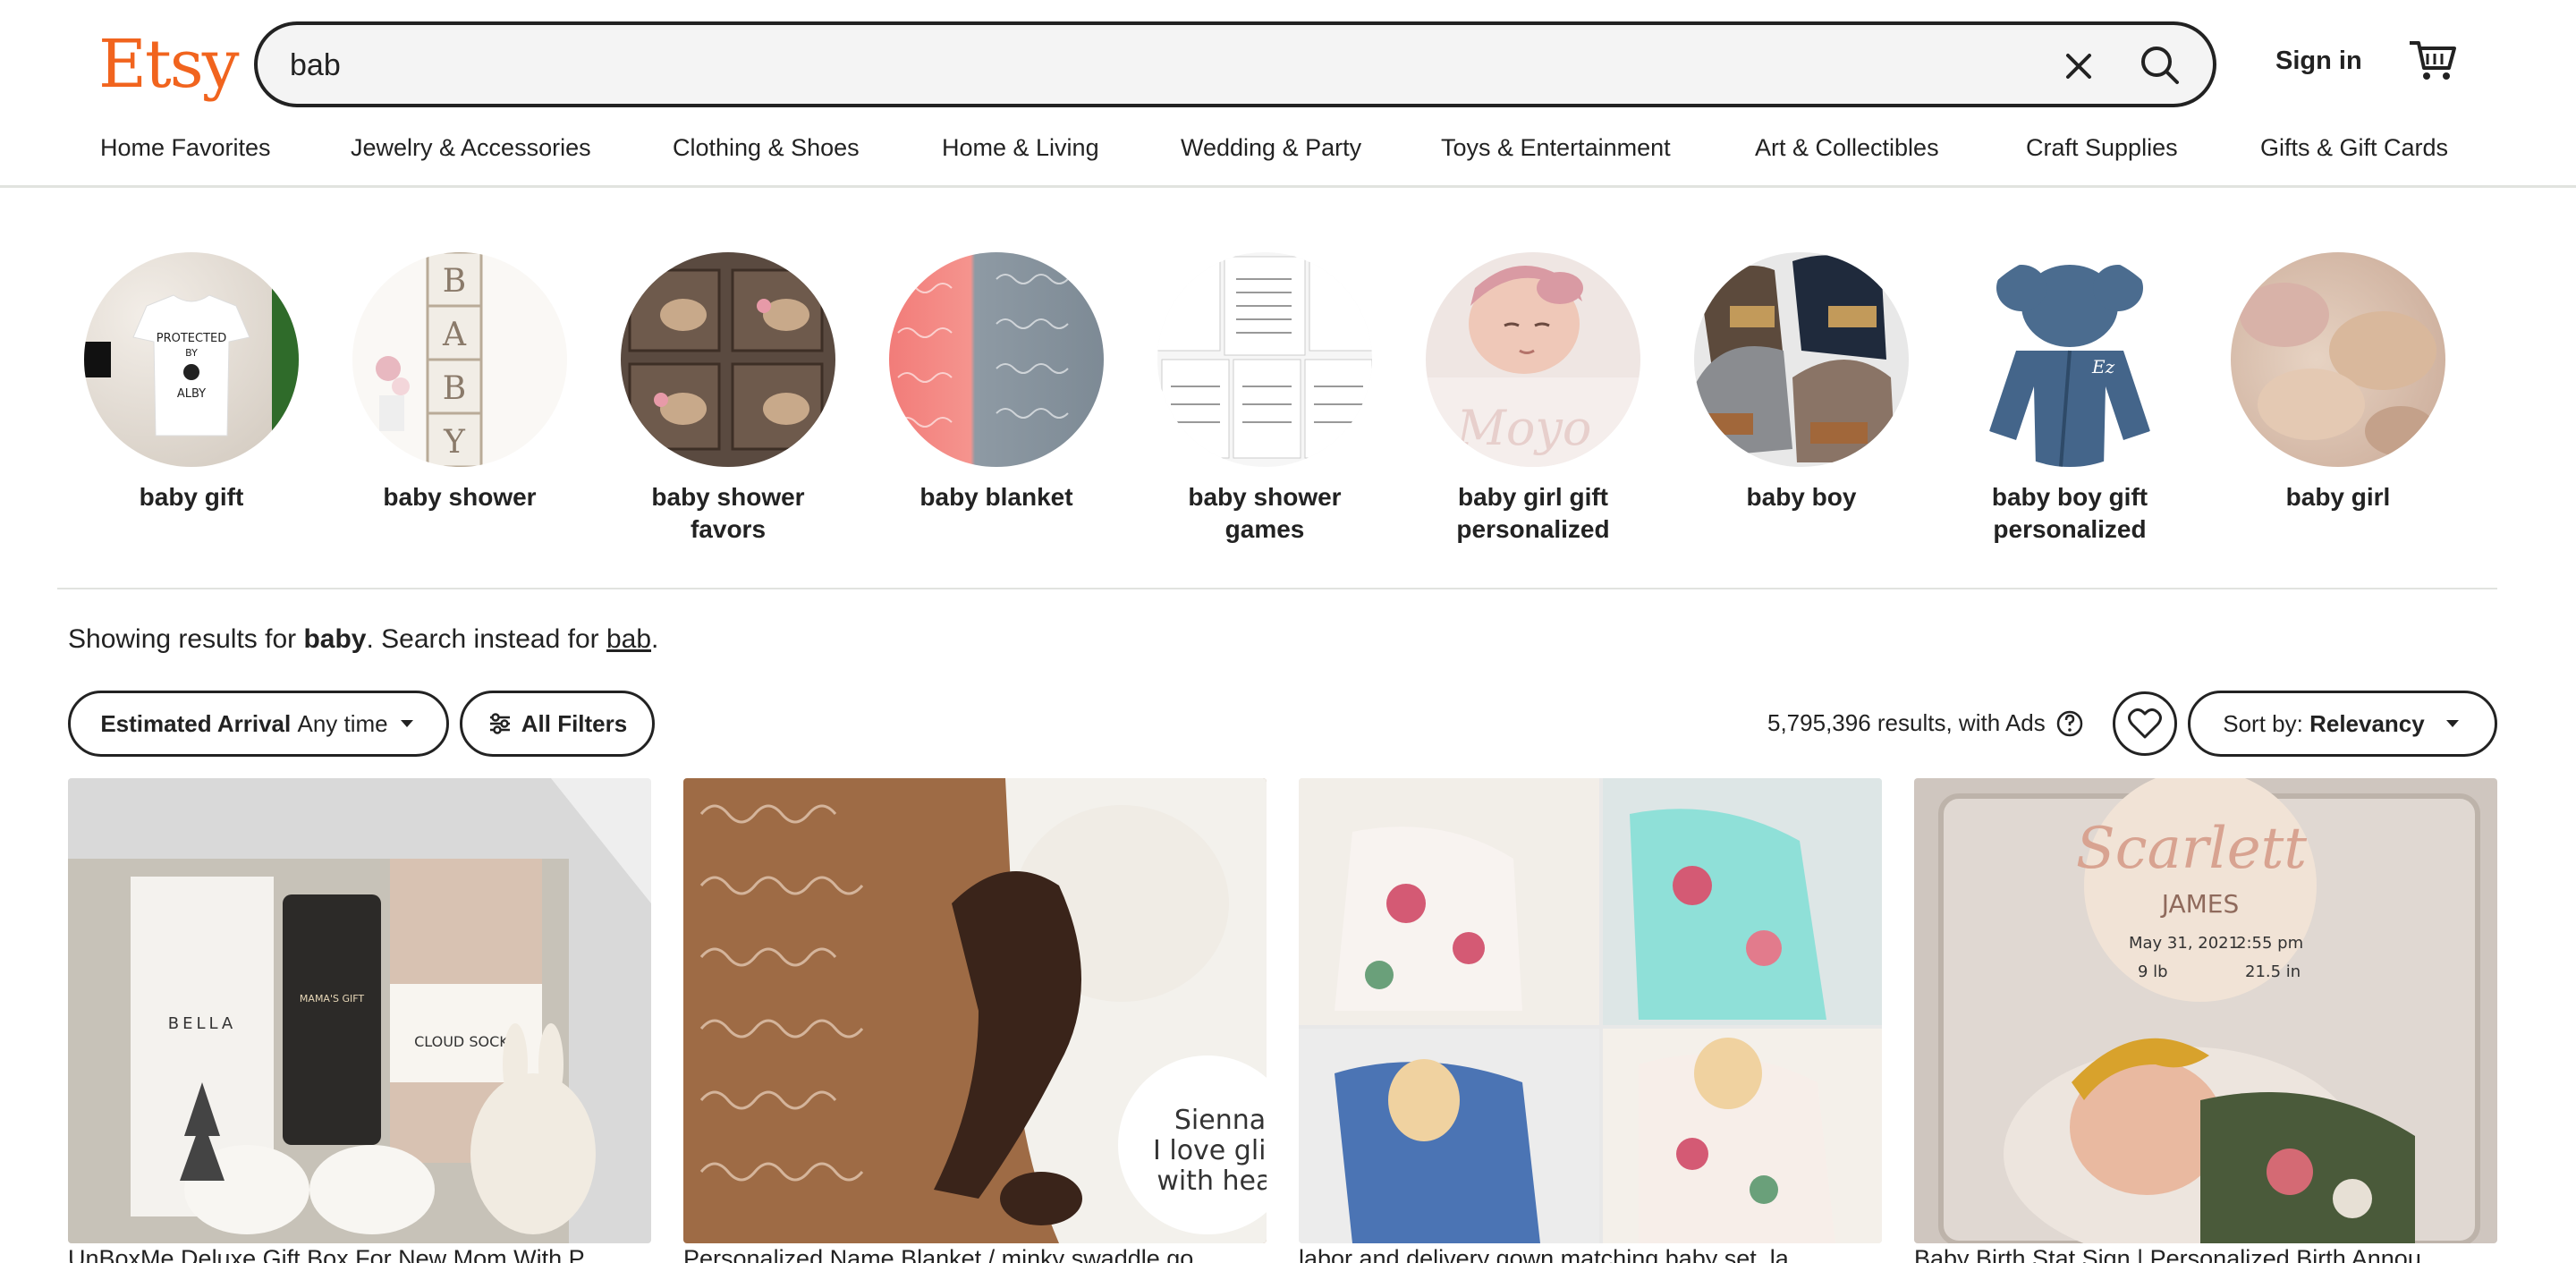 The height and width of the screenshot is (1263, 2576). I want to click on name-blanket-photo-icon, so click(996, 359).